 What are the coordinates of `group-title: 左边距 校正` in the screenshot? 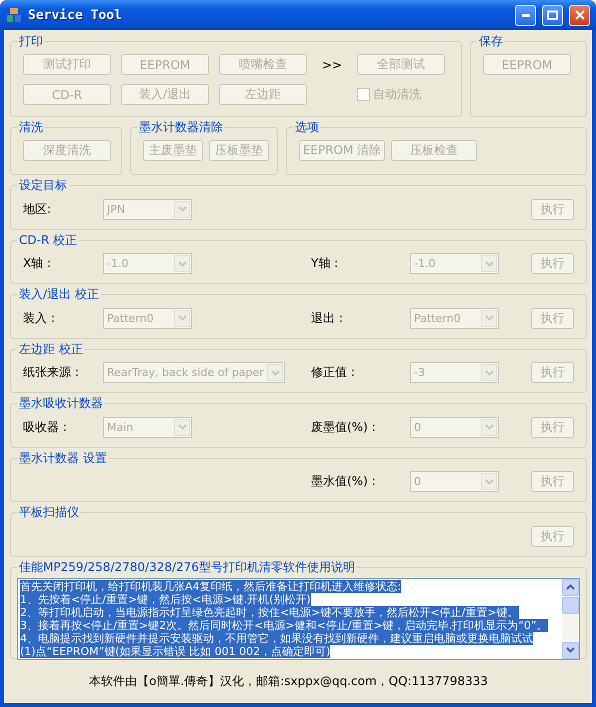 It's located at (51, 349).